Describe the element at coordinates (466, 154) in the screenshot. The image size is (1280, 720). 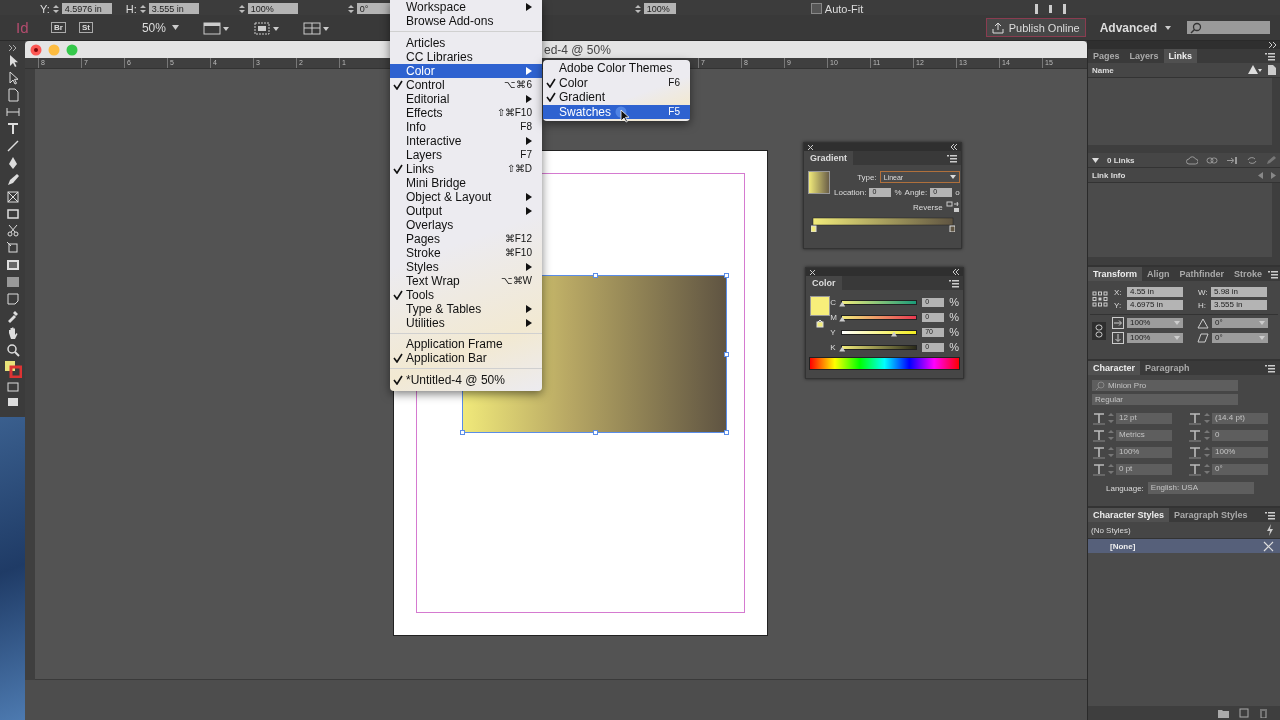
I see `menu-item: Layers F7` at that location.